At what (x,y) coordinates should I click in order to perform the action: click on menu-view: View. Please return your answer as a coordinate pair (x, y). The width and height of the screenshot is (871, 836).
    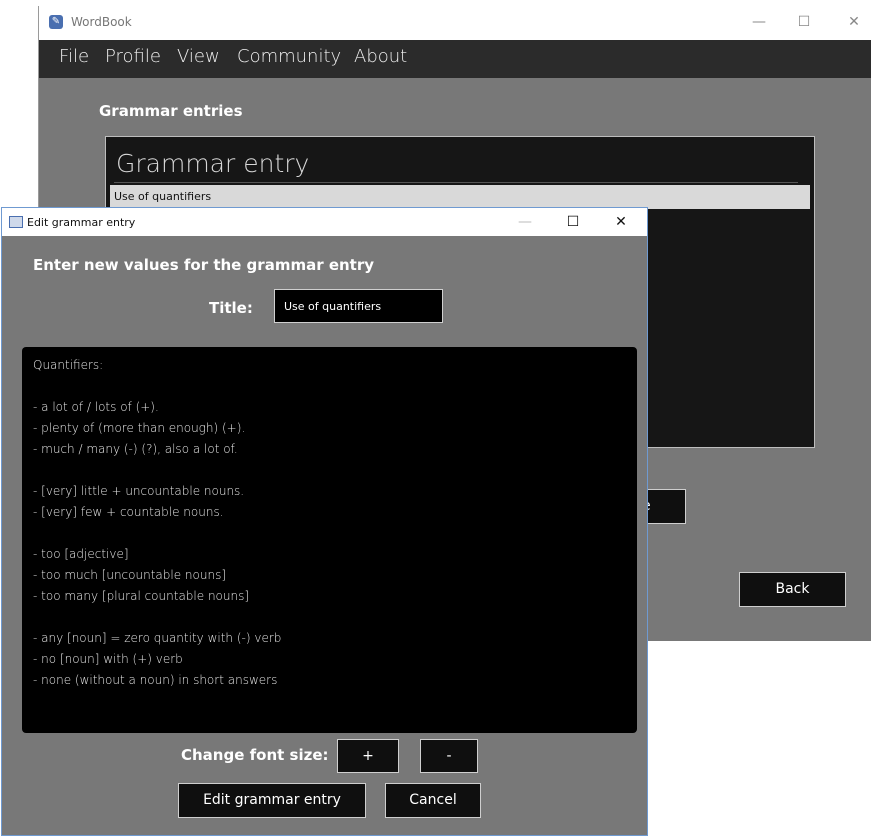
    Looking at the image, I should click on (198, 56).